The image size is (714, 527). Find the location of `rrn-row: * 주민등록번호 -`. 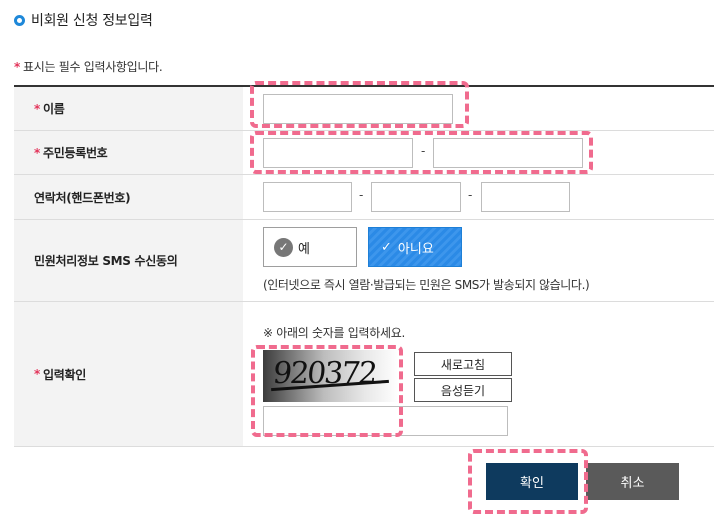

rrn-row: * 주민등록번호 - is located at coordinates (364, 153).